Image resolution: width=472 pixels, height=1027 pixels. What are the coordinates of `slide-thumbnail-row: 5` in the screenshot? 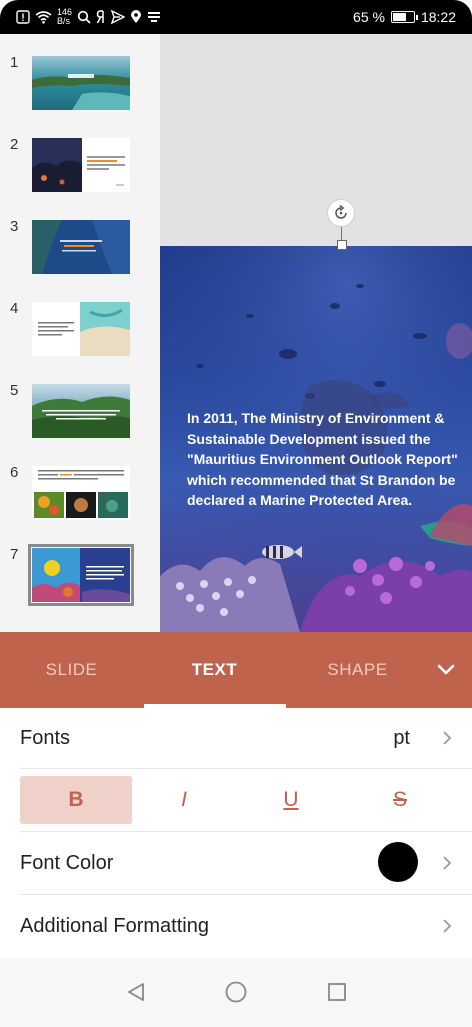 It's located at (80, 417).